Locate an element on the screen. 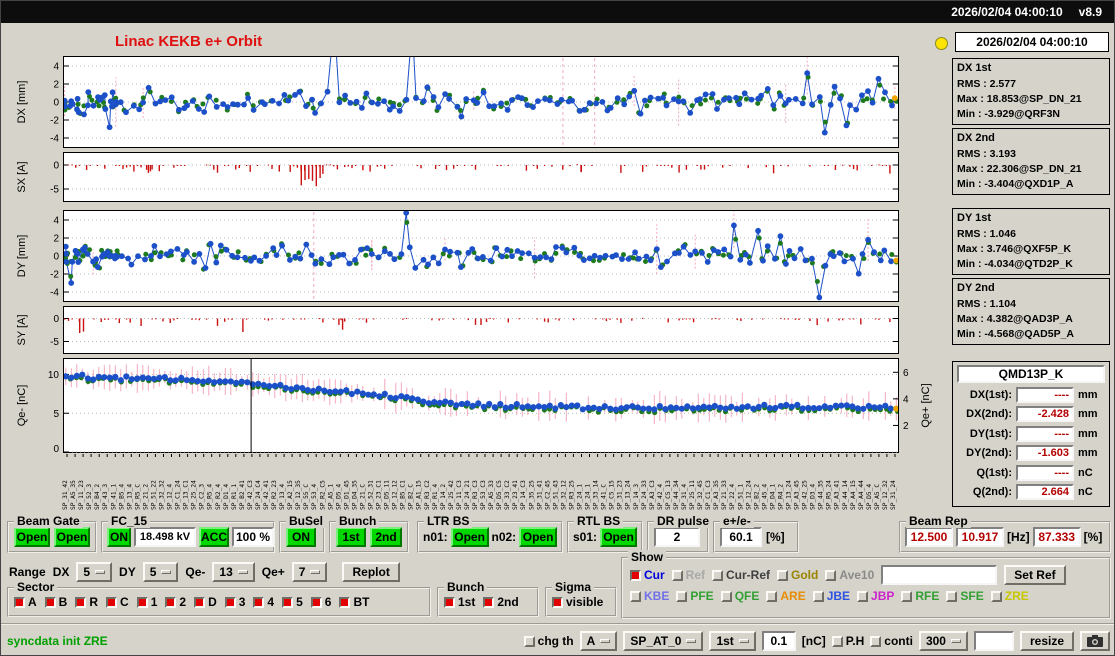 The image size is (1115, 656). show-ref-checkbox: Ref is located at coordinates (688, 575).